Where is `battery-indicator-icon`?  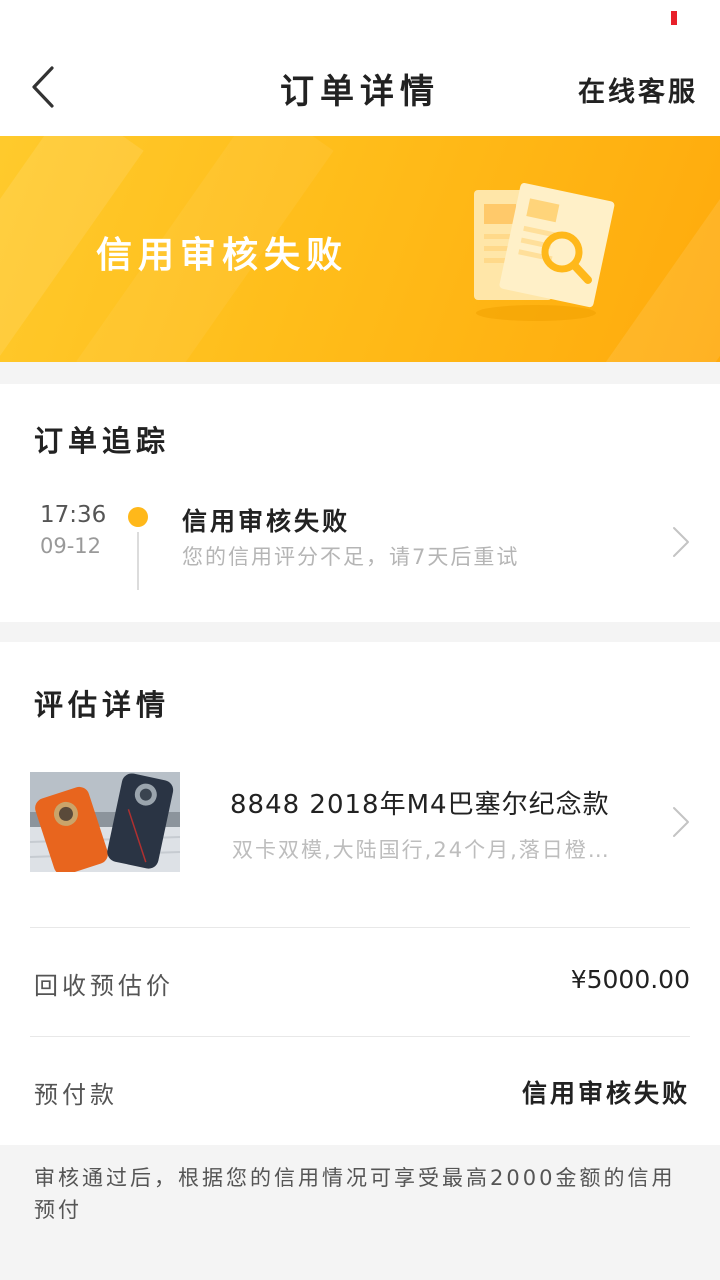 battery-indicator-icon is located at coordinates (674, 18).